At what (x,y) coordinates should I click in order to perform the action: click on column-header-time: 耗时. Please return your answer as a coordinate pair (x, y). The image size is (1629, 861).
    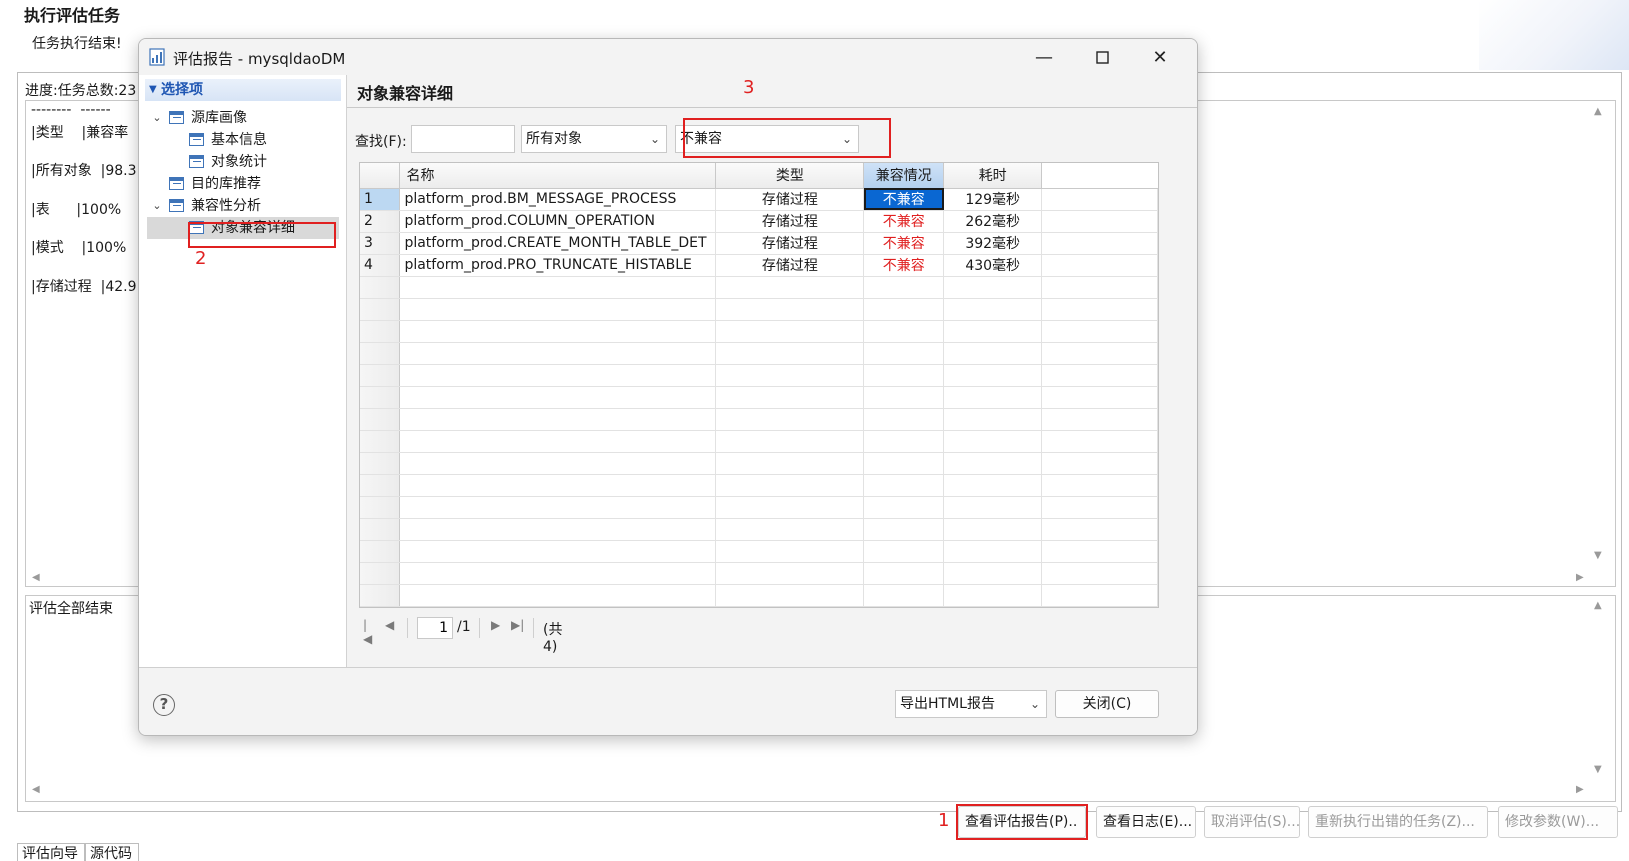
    Looking at the image, I should click on (993, 176).